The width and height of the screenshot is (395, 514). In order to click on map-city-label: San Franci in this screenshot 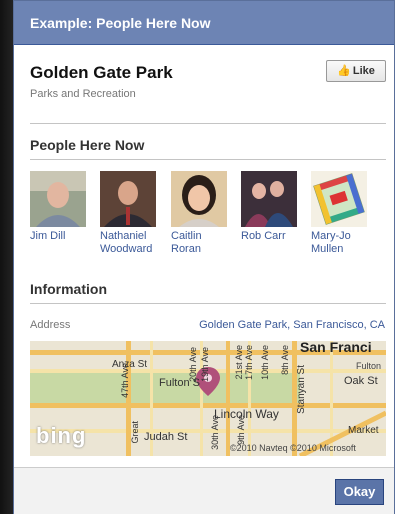, I will do `click(336, 348)`.